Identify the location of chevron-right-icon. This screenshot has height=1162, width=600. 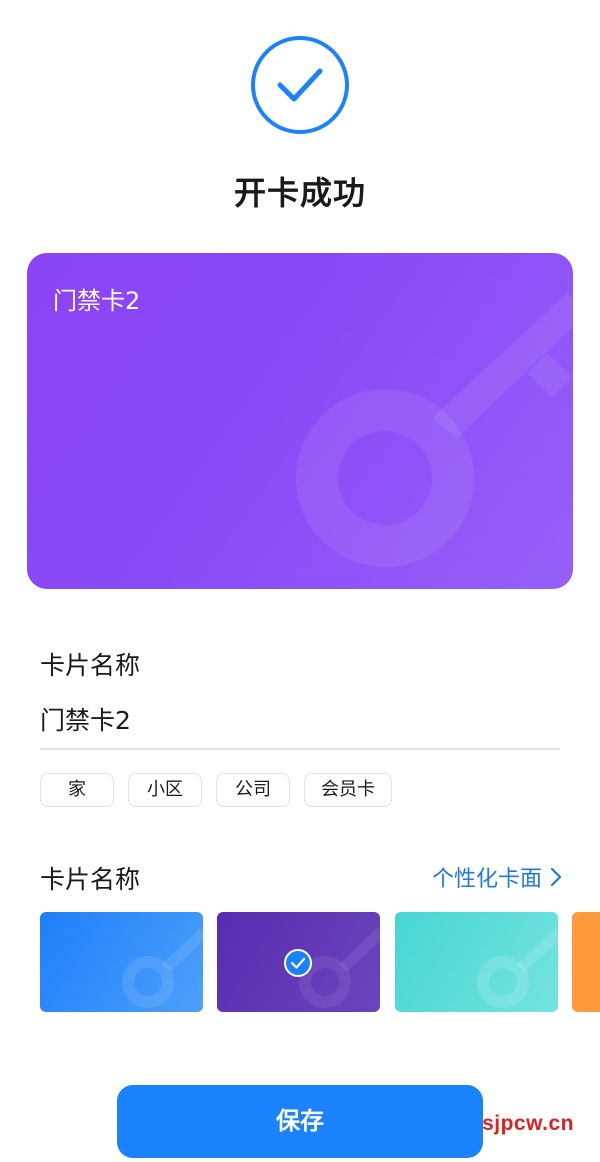
(556, 877).